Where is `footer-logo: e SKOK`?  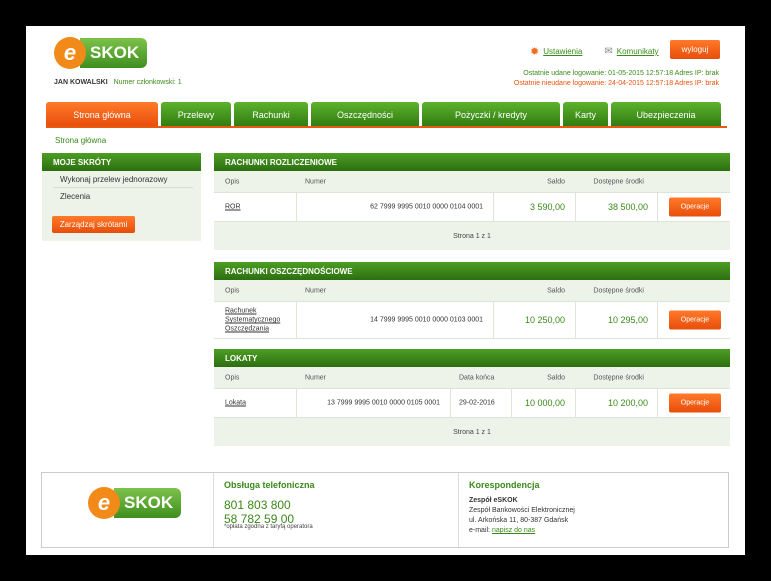 footer-logo: e SKOK is located at coordinates (135, 503).